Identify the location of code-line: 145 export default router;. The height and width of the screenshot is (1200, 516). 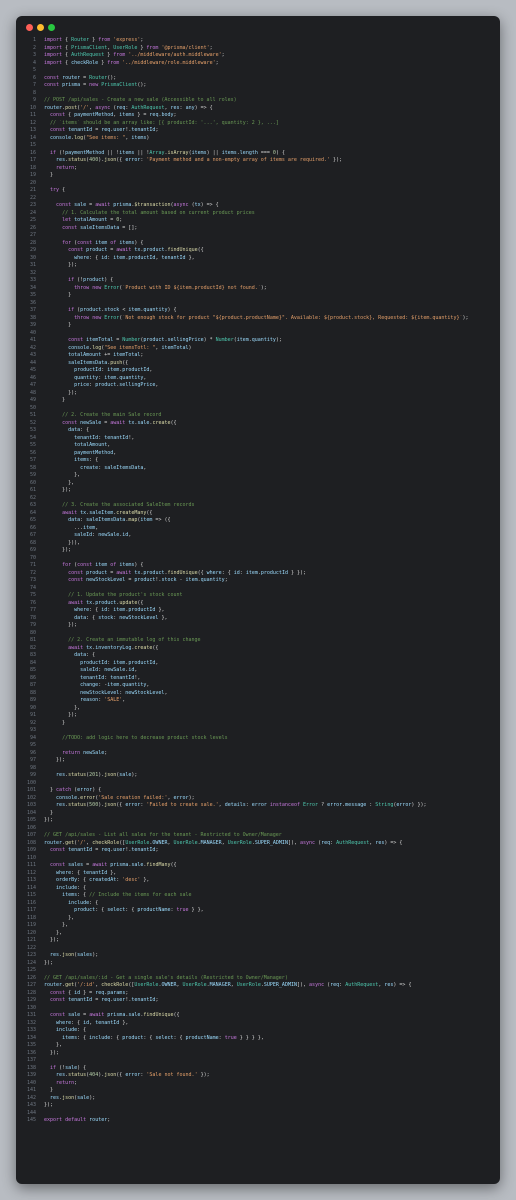
(258, 1121).